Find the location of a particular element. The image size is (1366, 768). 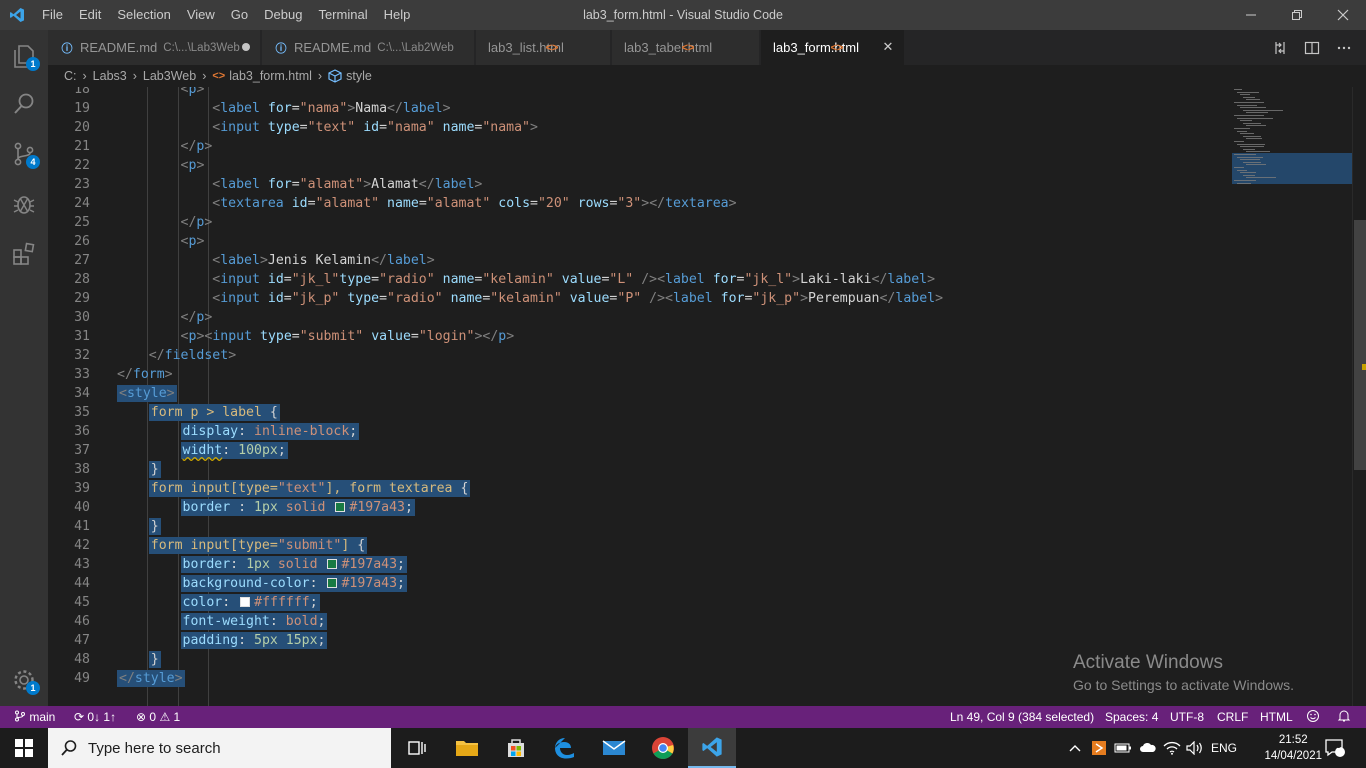

menu-help: Help is located at coordinates (397, 15).